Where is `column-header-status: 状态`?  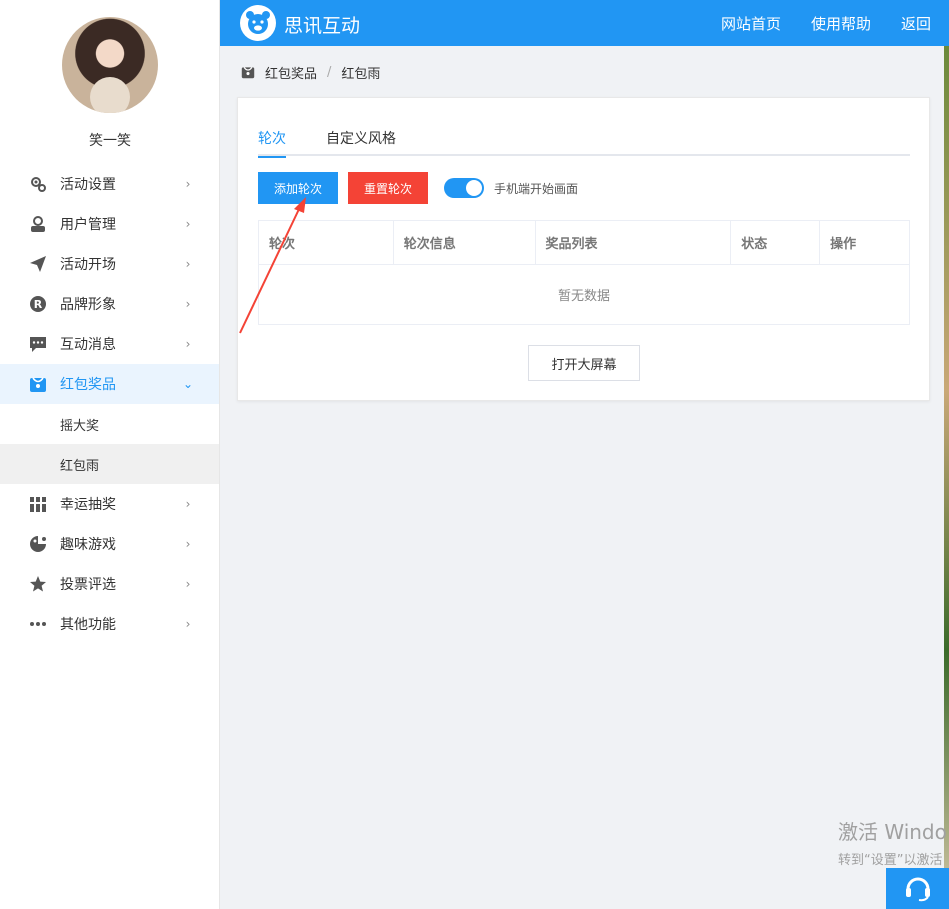 column-header-status: 状态 is located at coordinates (775, 242).